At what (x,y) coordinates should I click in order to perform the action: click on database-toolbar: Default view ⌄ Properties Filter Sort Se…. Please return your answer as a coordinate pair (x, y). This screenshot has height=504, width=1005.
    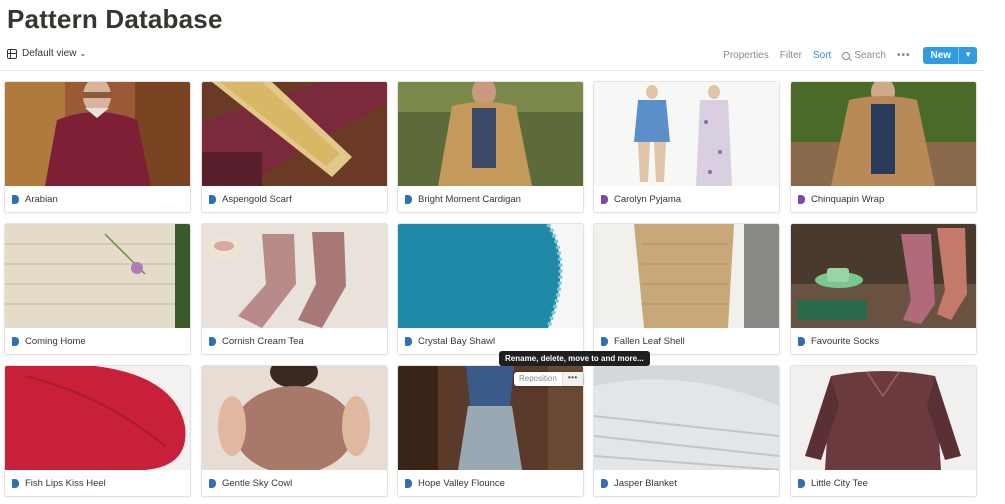
    Looking at the image, I should click on (492, 57).